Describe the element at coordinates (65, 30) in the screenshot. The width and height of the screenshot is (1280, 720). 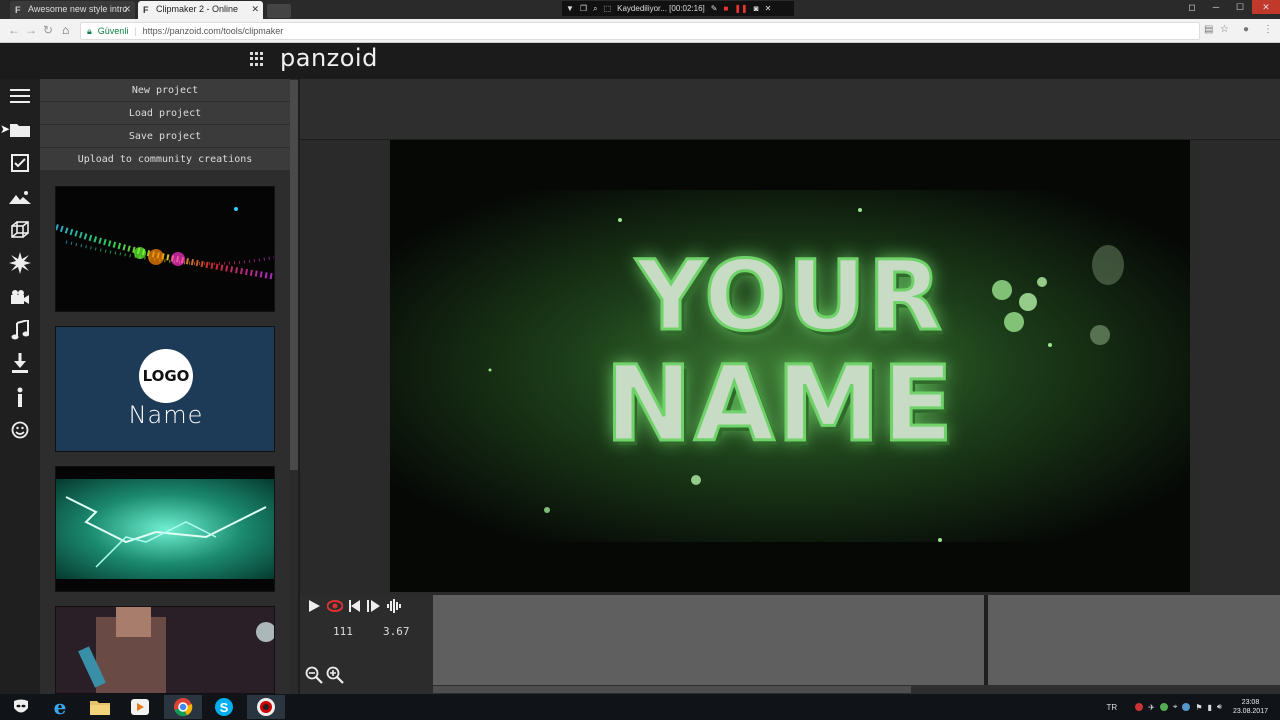
I see `home-icon: ⌂` at that location.